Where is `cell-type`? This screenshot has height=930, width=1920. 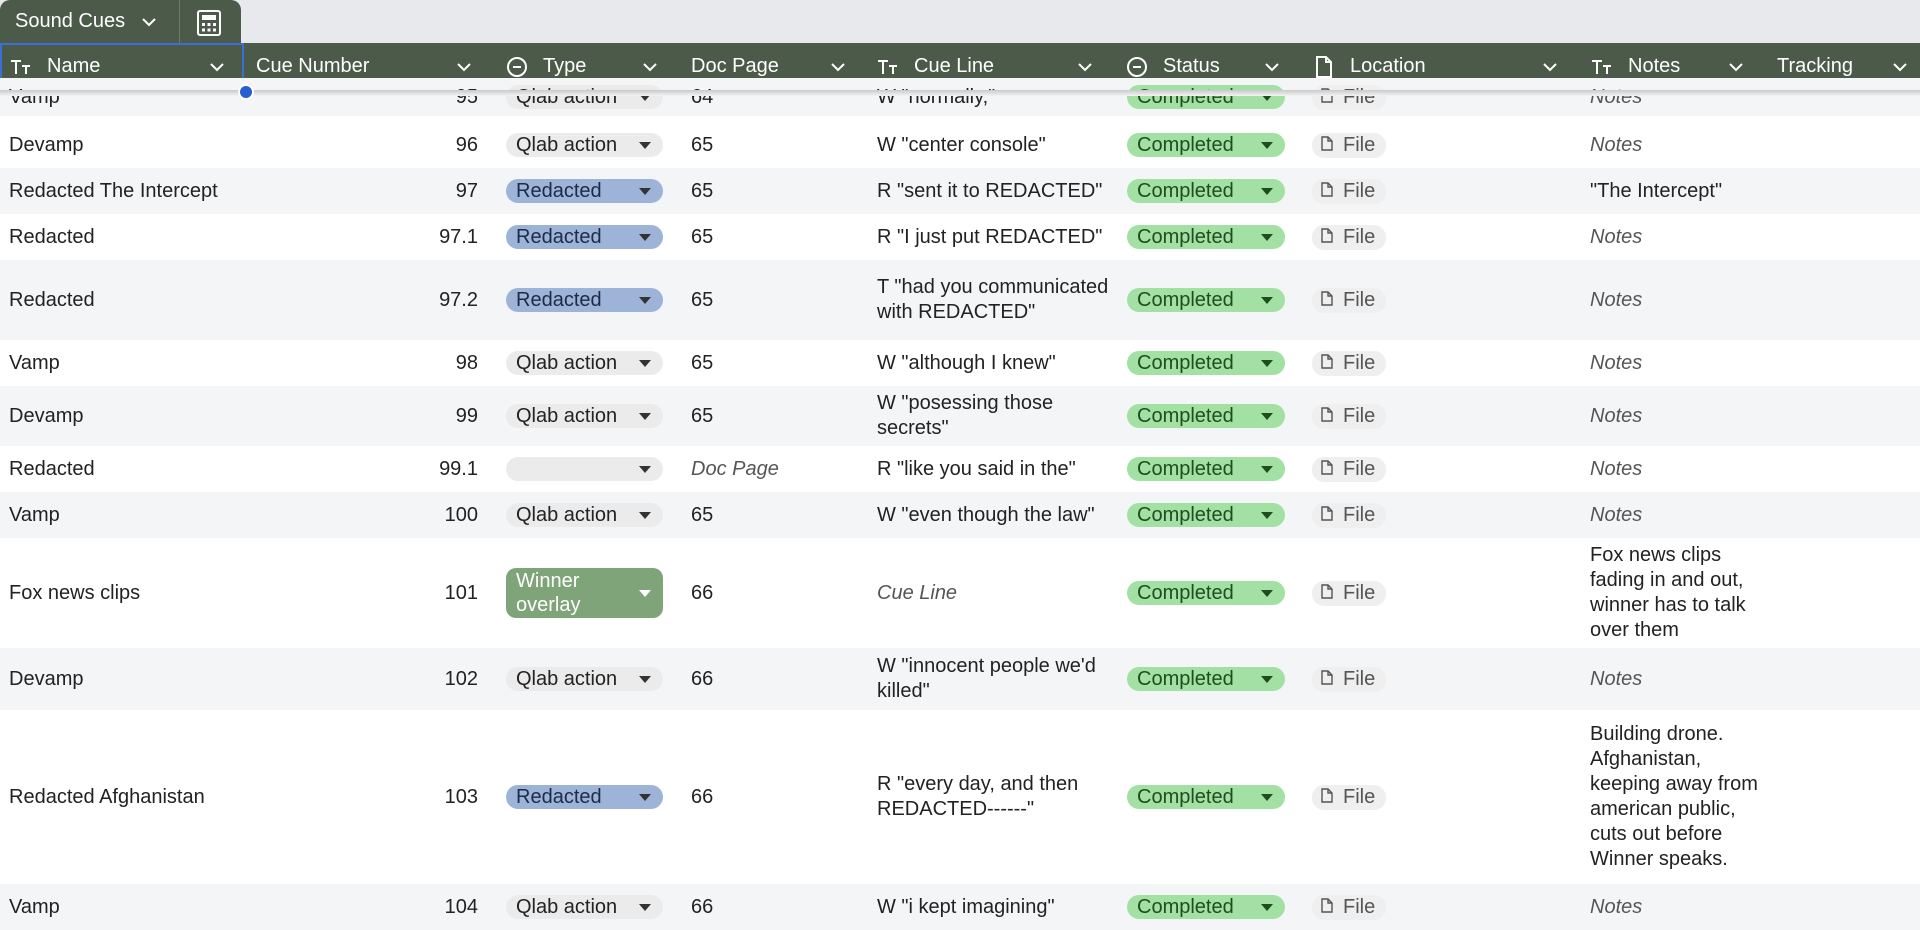
cell-type is located at coordinates (585, 469).